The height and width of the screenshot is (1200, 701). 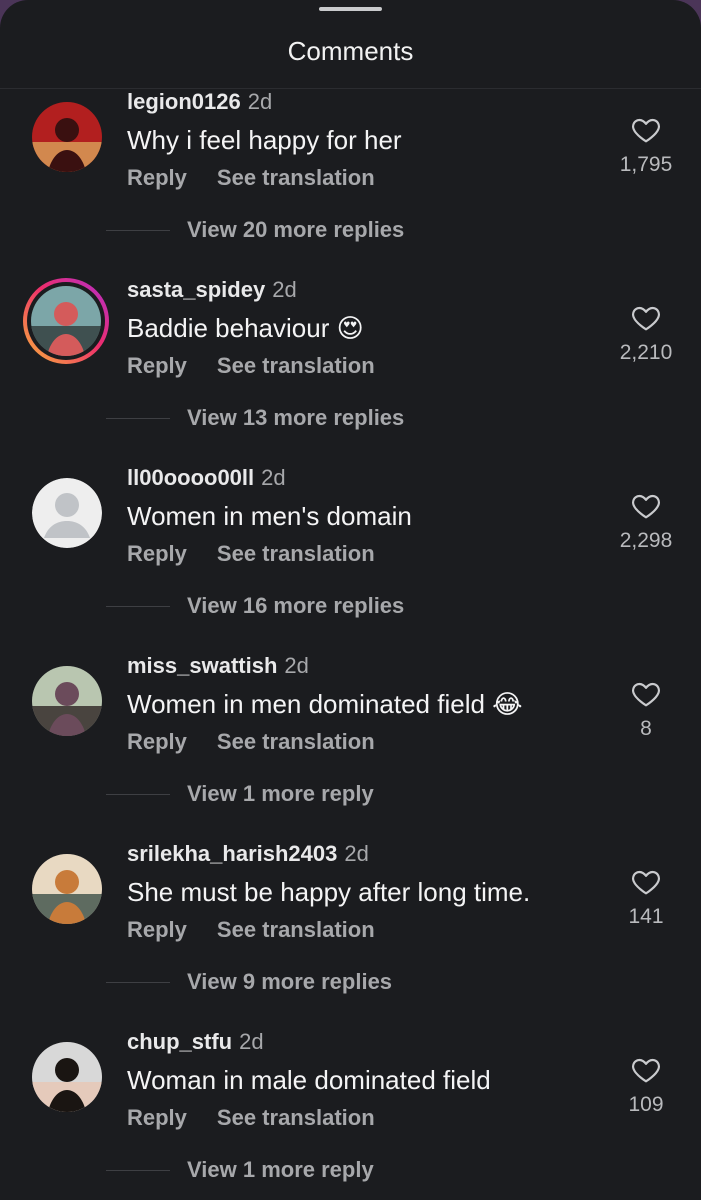 I want to click on comment-body: Women in men's domain, so click(x=269, y=516).